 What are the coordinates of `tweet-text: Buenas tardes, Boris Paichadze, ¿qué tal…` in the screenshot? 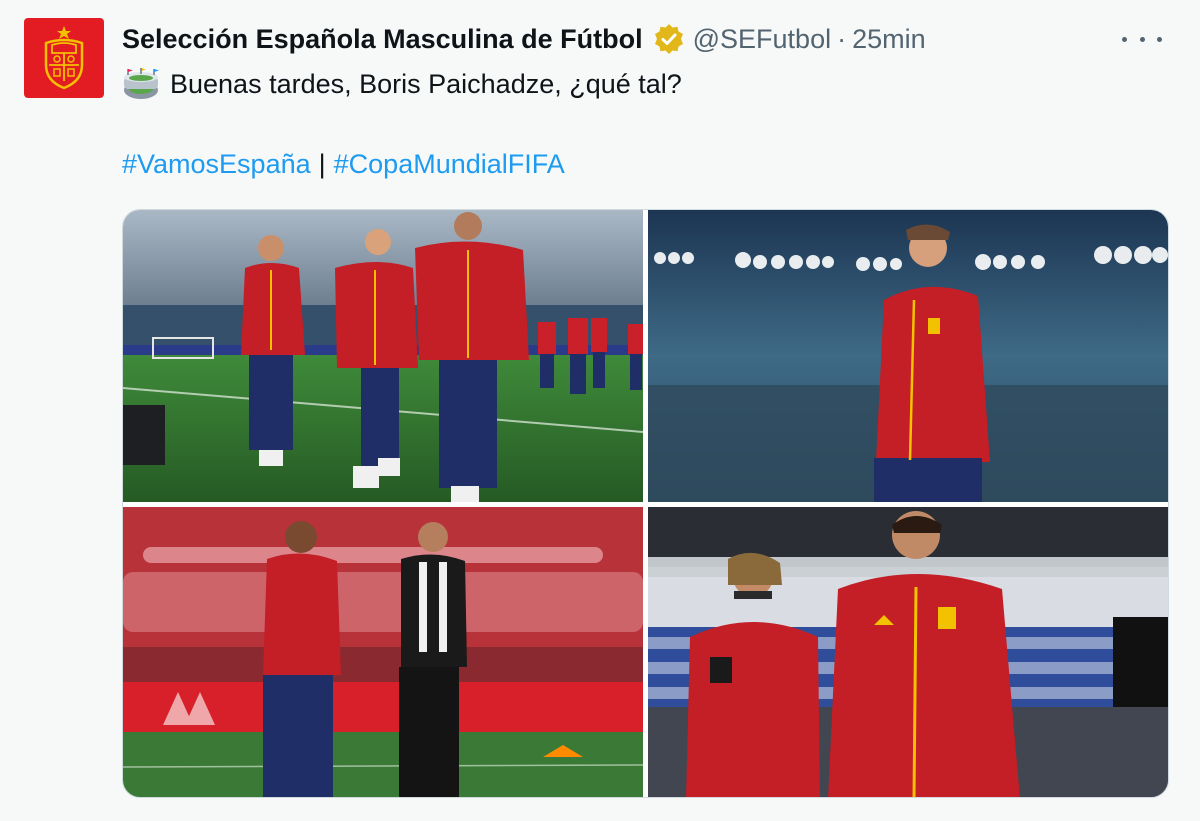 It's located at (402, 84).